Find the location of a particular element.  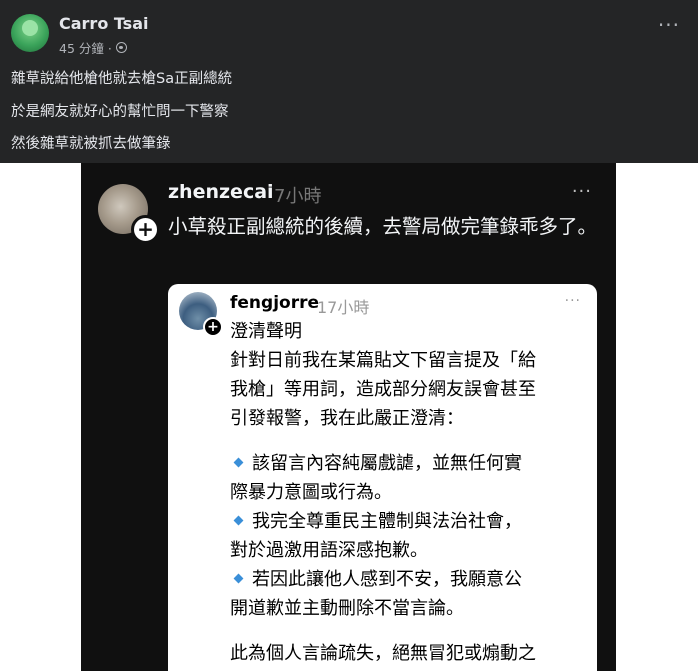

post-time: 45 分鐘 · is located at coordinates (85, 47).